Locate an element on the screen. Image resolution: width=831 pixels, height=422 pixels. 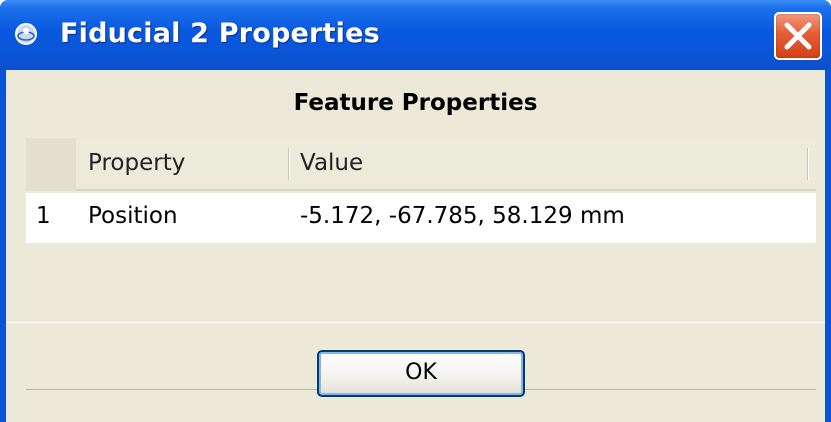
panel-title: Feature Properties is located at coordinates (415, 103).